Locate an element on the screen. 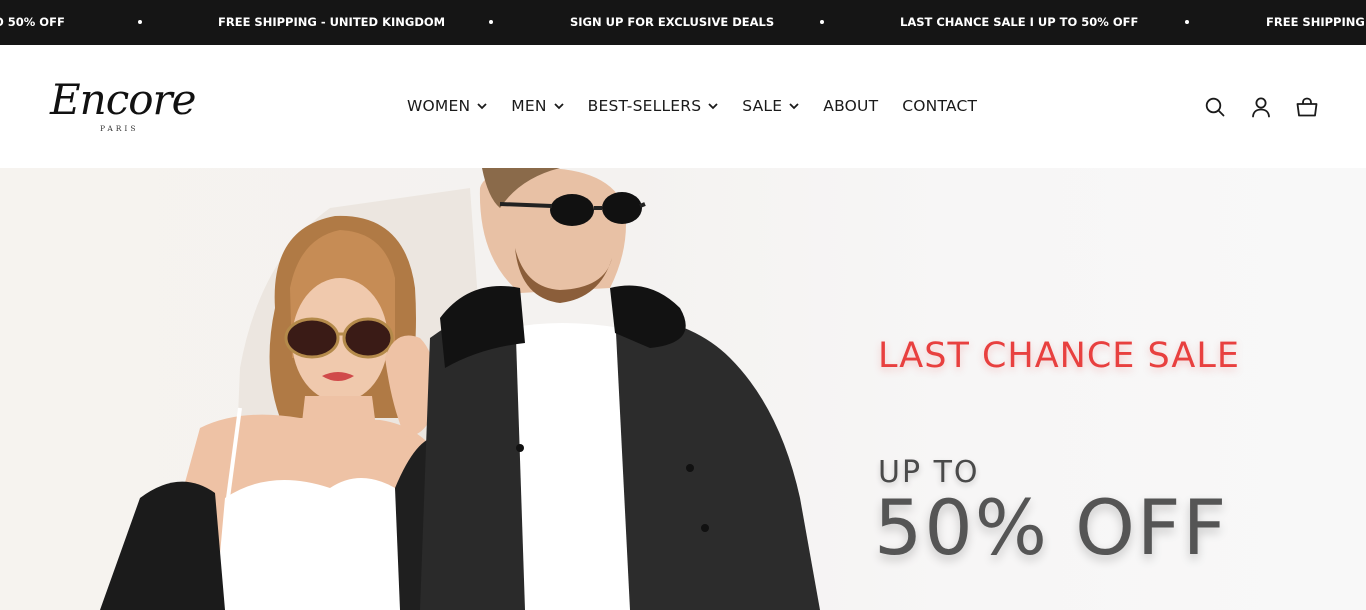  nav-item-about: ABOUT is located at coordinates (850, 106).